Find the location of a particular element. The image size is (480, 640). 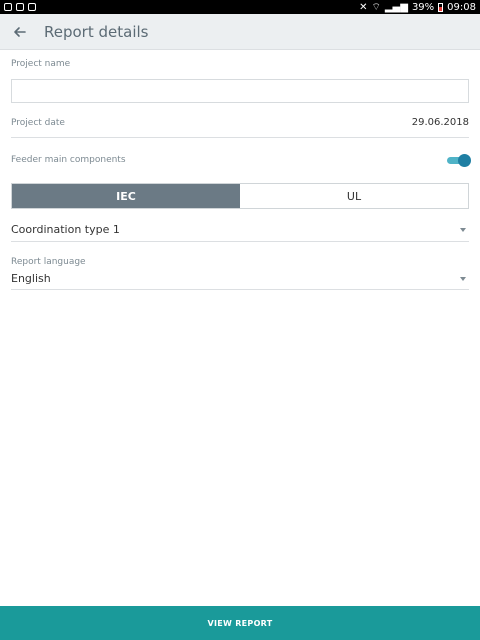

page-title: Report details is located at coordinates (96, 31).